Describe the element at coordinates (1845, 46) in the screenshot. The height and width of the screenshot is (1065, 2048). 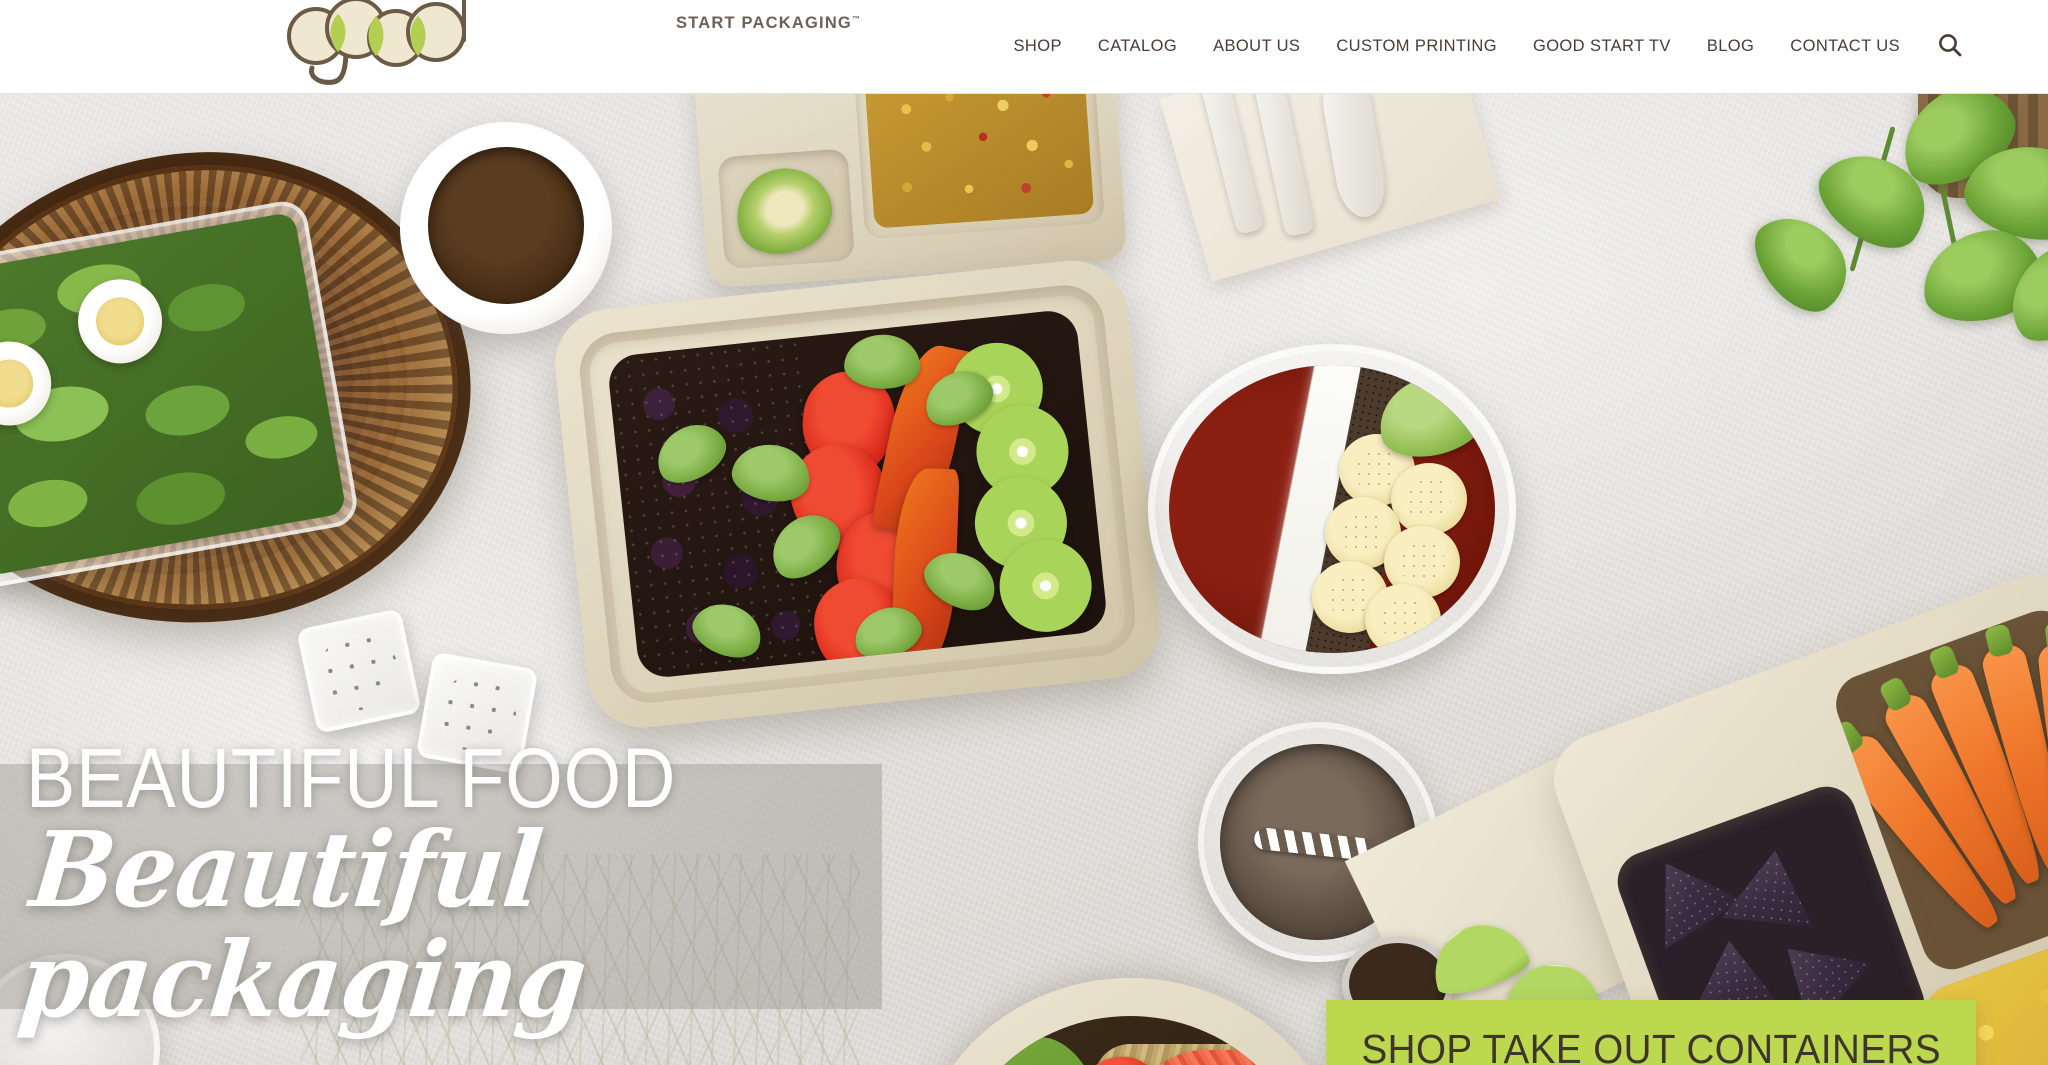
I see `nav-item-contact-us: CONTACT US` at that location.